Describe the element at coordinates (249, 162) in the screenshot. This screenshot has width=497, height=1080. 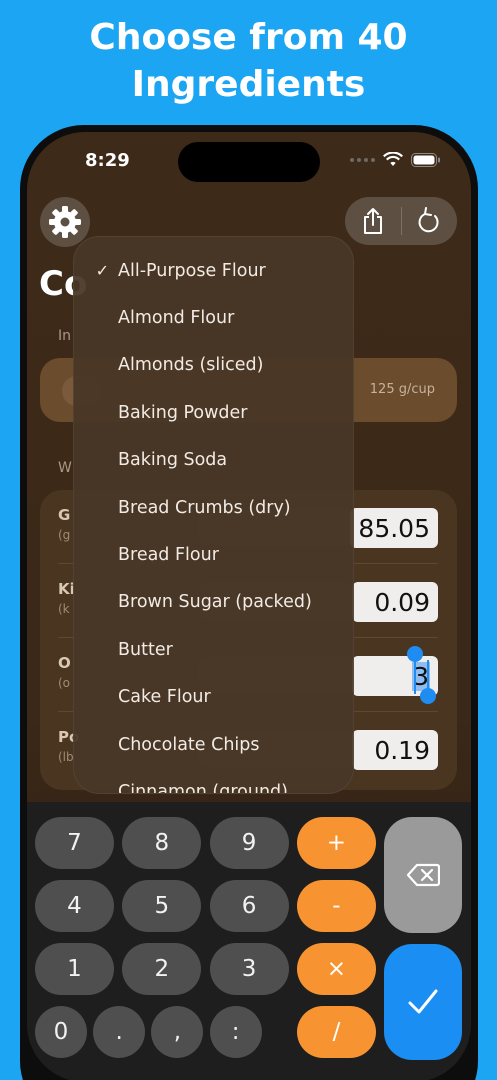
I see `dynamic-island` at that location.